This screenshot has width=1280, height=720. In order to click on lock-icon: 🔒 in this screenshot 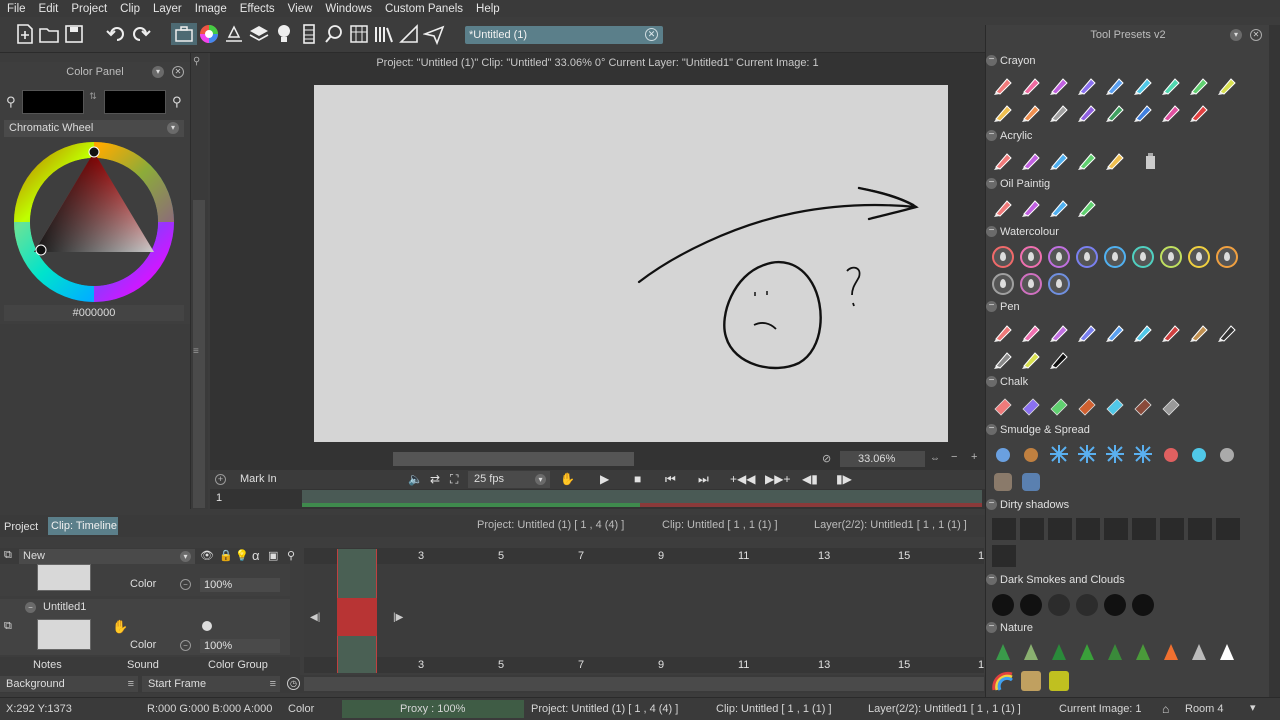, I will do `click(226, 555)`.